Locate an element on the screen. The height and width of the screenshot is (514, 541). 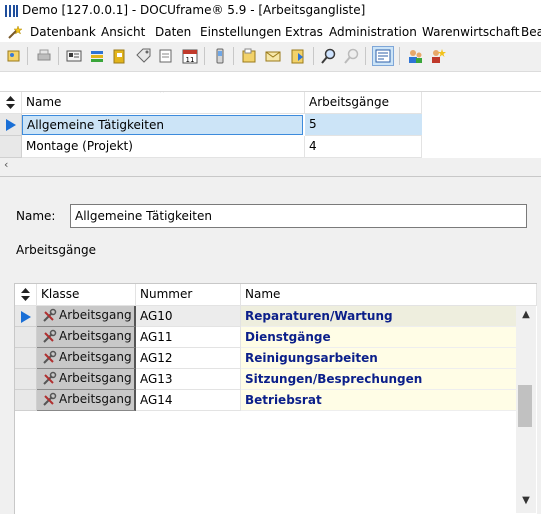
menu-ansicht: Ansicht is located at coordinates (123, 32).